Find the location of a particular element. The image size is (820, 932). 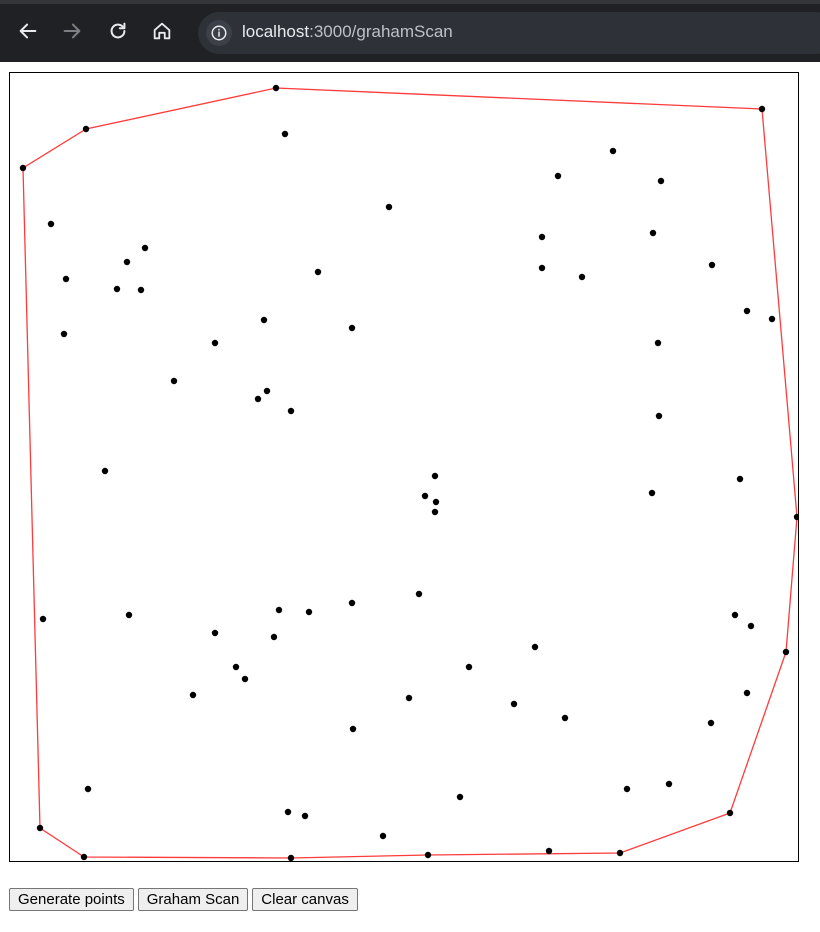

control-buttons: Generate points Graham Scan Clear canvas is located at coordinates (183, 900).